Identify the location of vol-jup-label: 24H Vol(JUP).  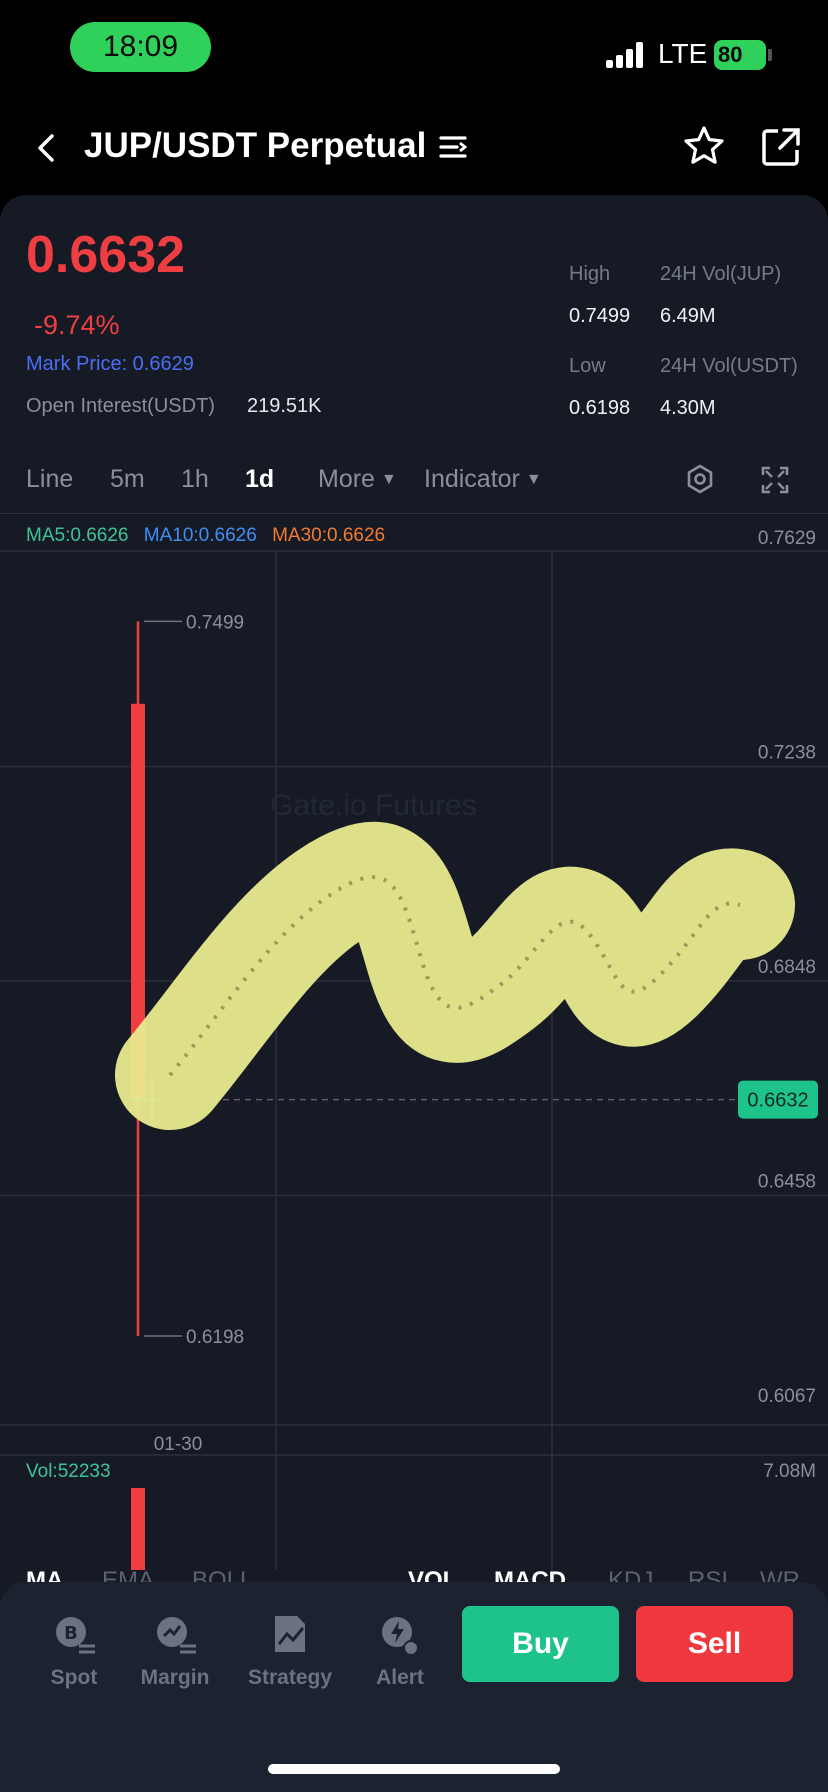
(721, 274).